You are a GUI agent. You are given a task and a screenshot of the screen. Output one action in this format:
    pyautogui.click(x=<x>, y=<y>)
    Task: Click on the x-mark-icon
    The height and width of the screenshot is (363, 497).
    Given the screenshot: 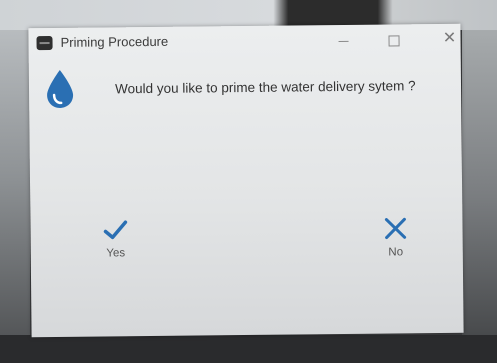 What is the action you would take?
    pyautogui.click(x=395, y=228)
    